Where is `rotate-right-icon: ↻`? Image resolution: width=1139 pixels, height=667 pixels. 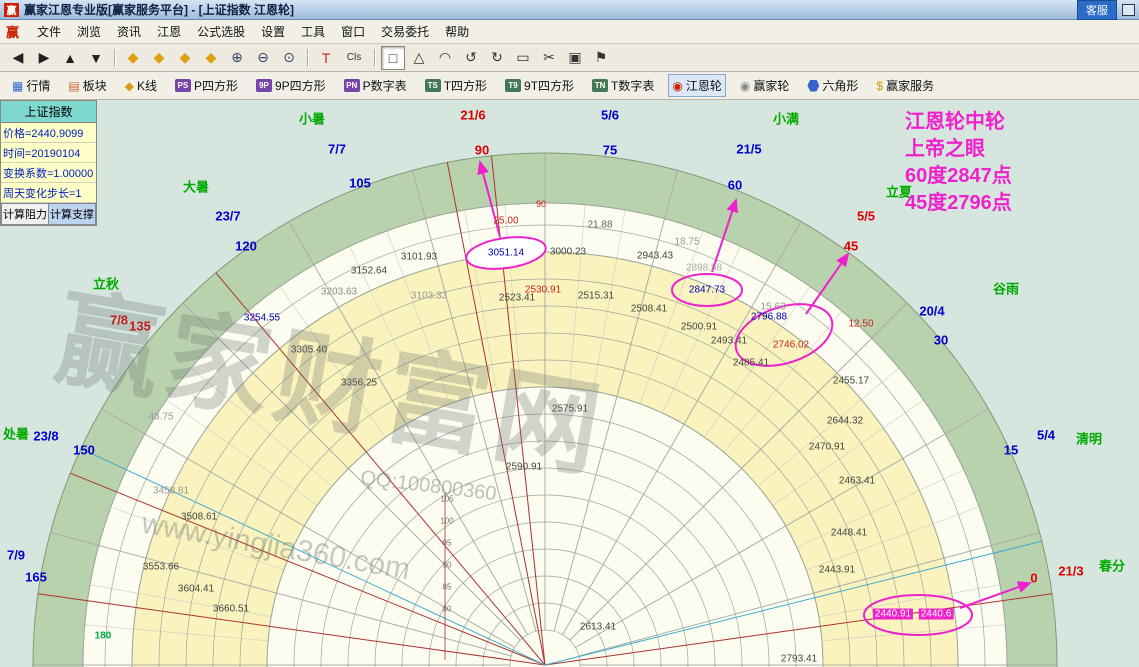
rotate-right-icon: ↻ is located at coordinates (497, 58).